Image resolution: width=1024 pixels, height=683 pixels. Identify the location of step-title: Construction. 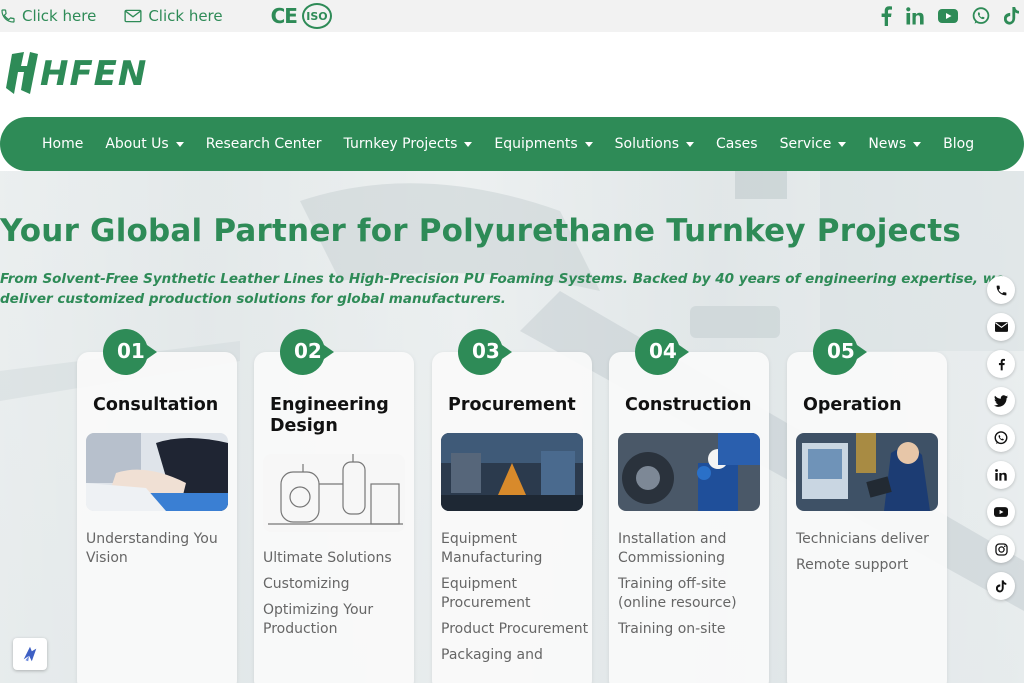
(688, 405).